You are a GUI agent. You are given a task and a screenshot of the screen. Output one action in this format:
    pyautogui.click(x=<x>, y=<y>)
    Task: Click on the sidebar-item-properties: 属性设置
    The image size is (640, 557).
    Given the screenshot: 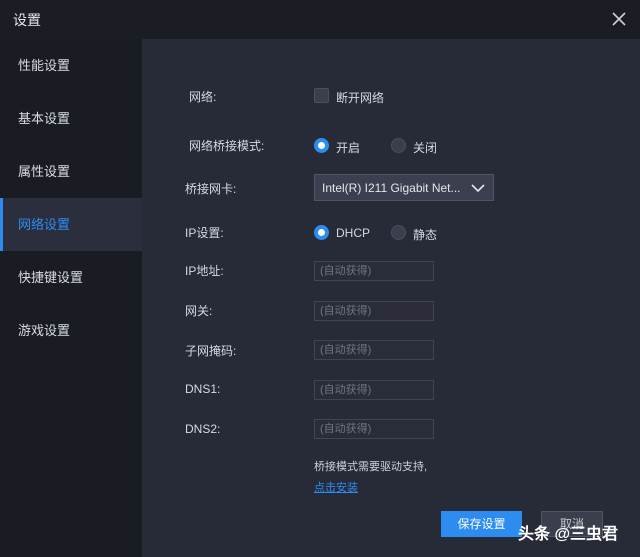 What is the action you would take?
    pyautogui.click(x=71, y=171)
    